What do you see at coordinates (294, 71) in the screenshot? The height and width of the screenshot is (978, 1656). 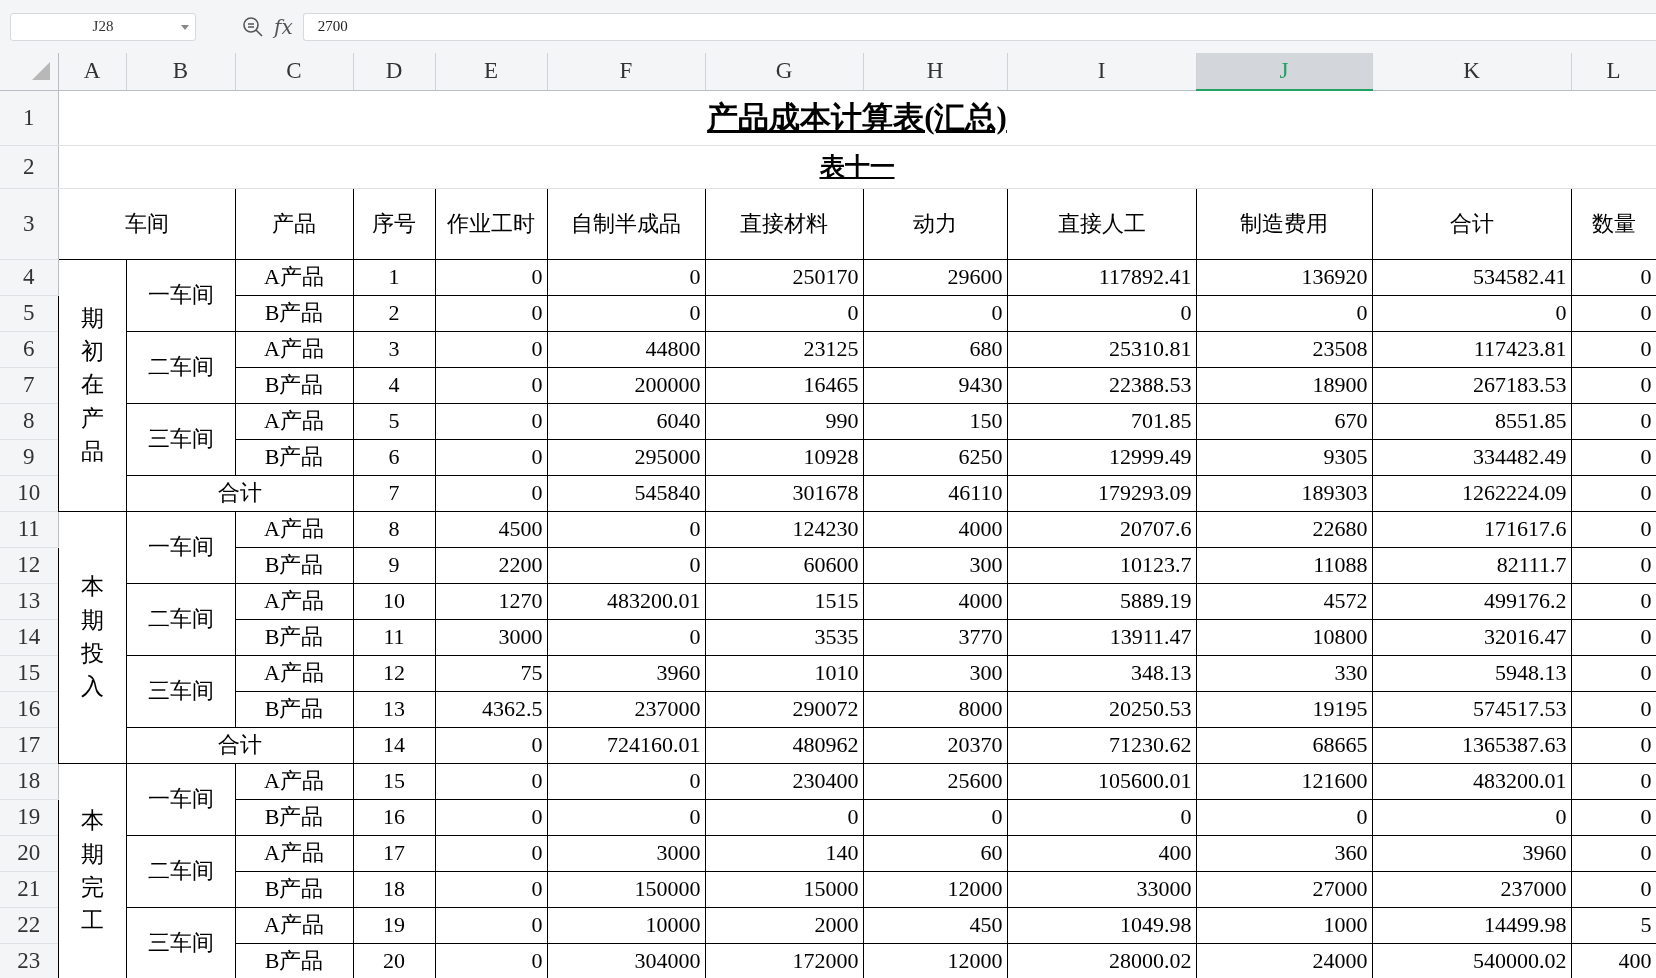 I see `column-header: C` at bounding box center [294, 71].